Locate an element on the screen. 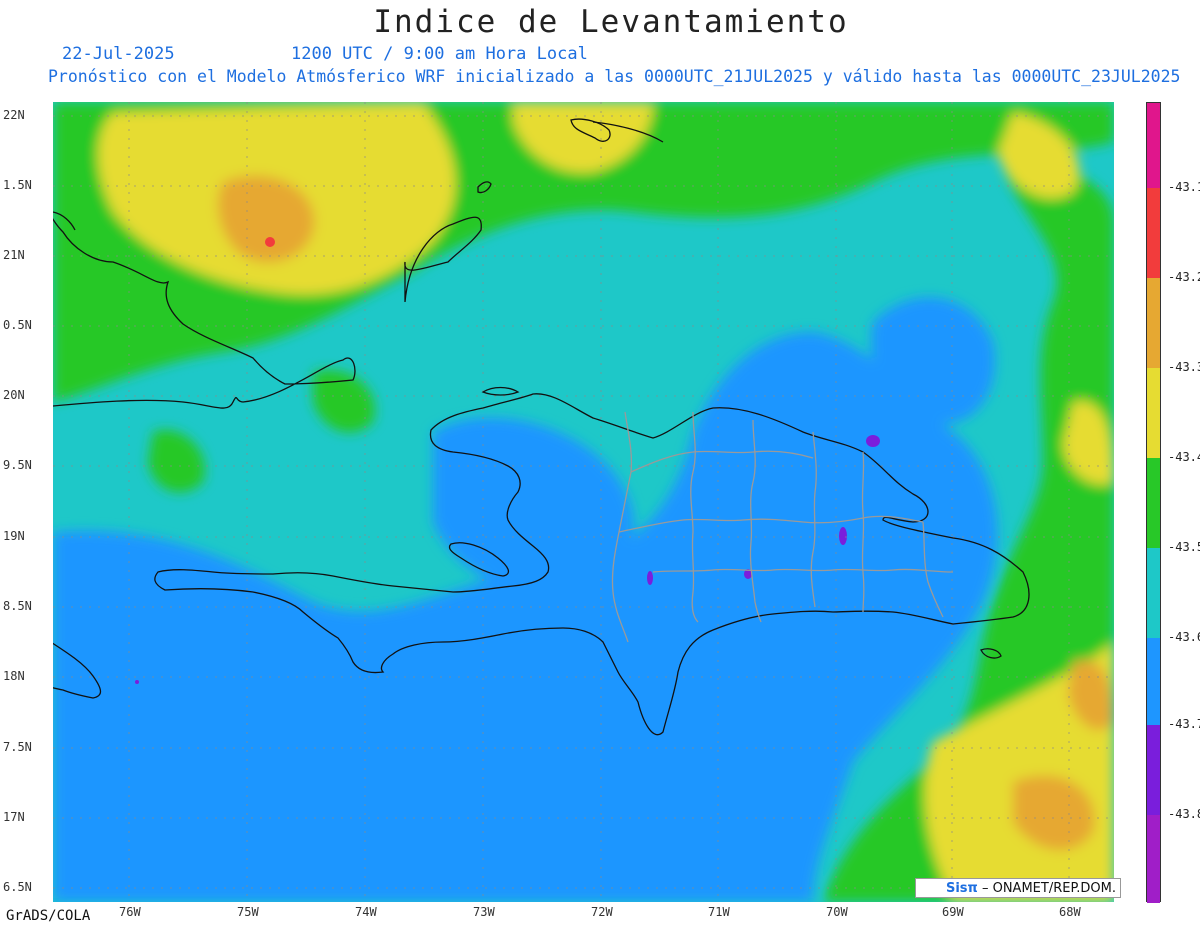 Image resolution: width=1200 pixels, height=927 pixels. field-red-spot is located at coordinates (270, 242).